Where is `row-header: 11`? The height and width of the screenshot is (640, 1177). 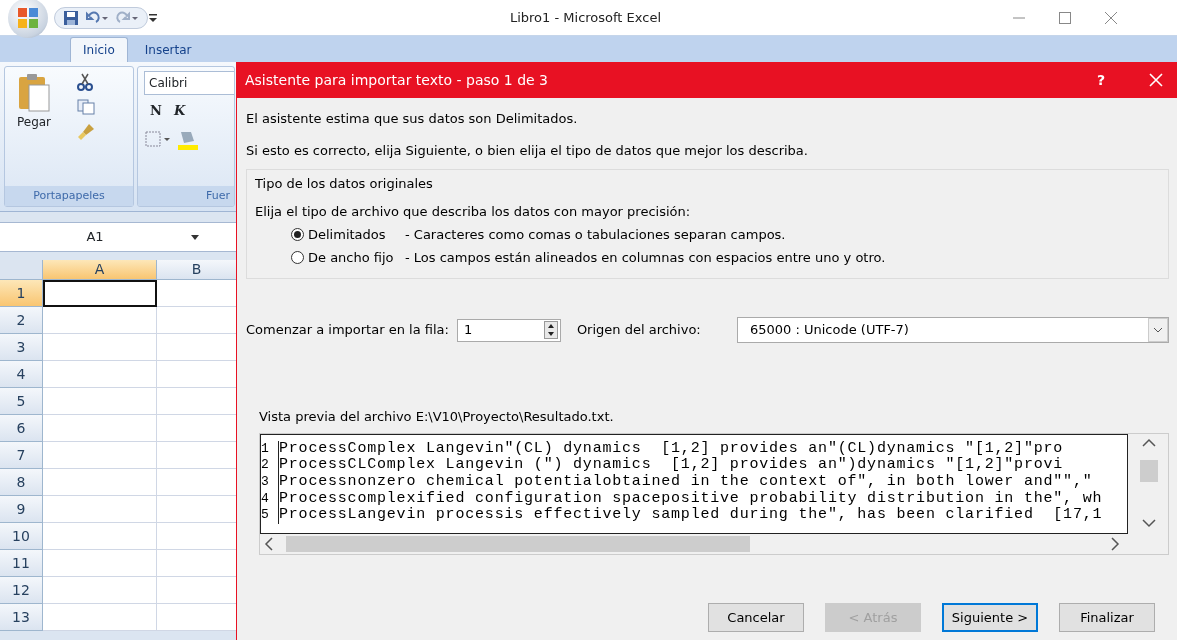 row-header: 11 is located at coordinates (21, 563).